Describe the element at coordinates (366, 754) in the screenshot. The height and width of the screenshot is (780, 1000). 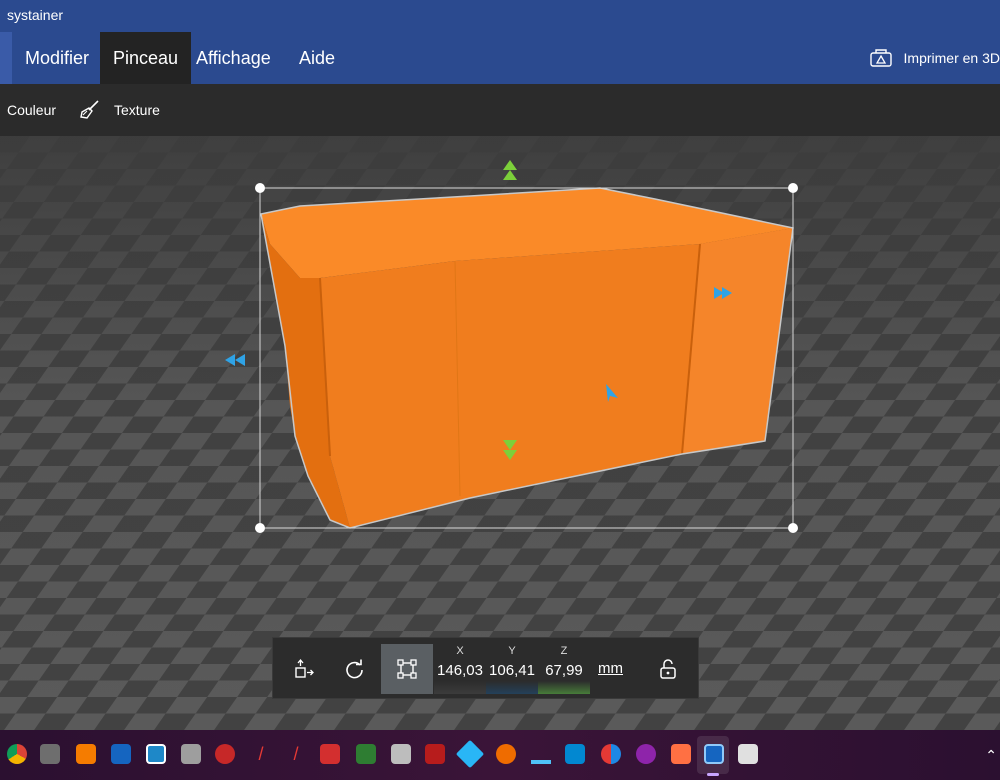
I see `spreadsheet-icon` at that location.